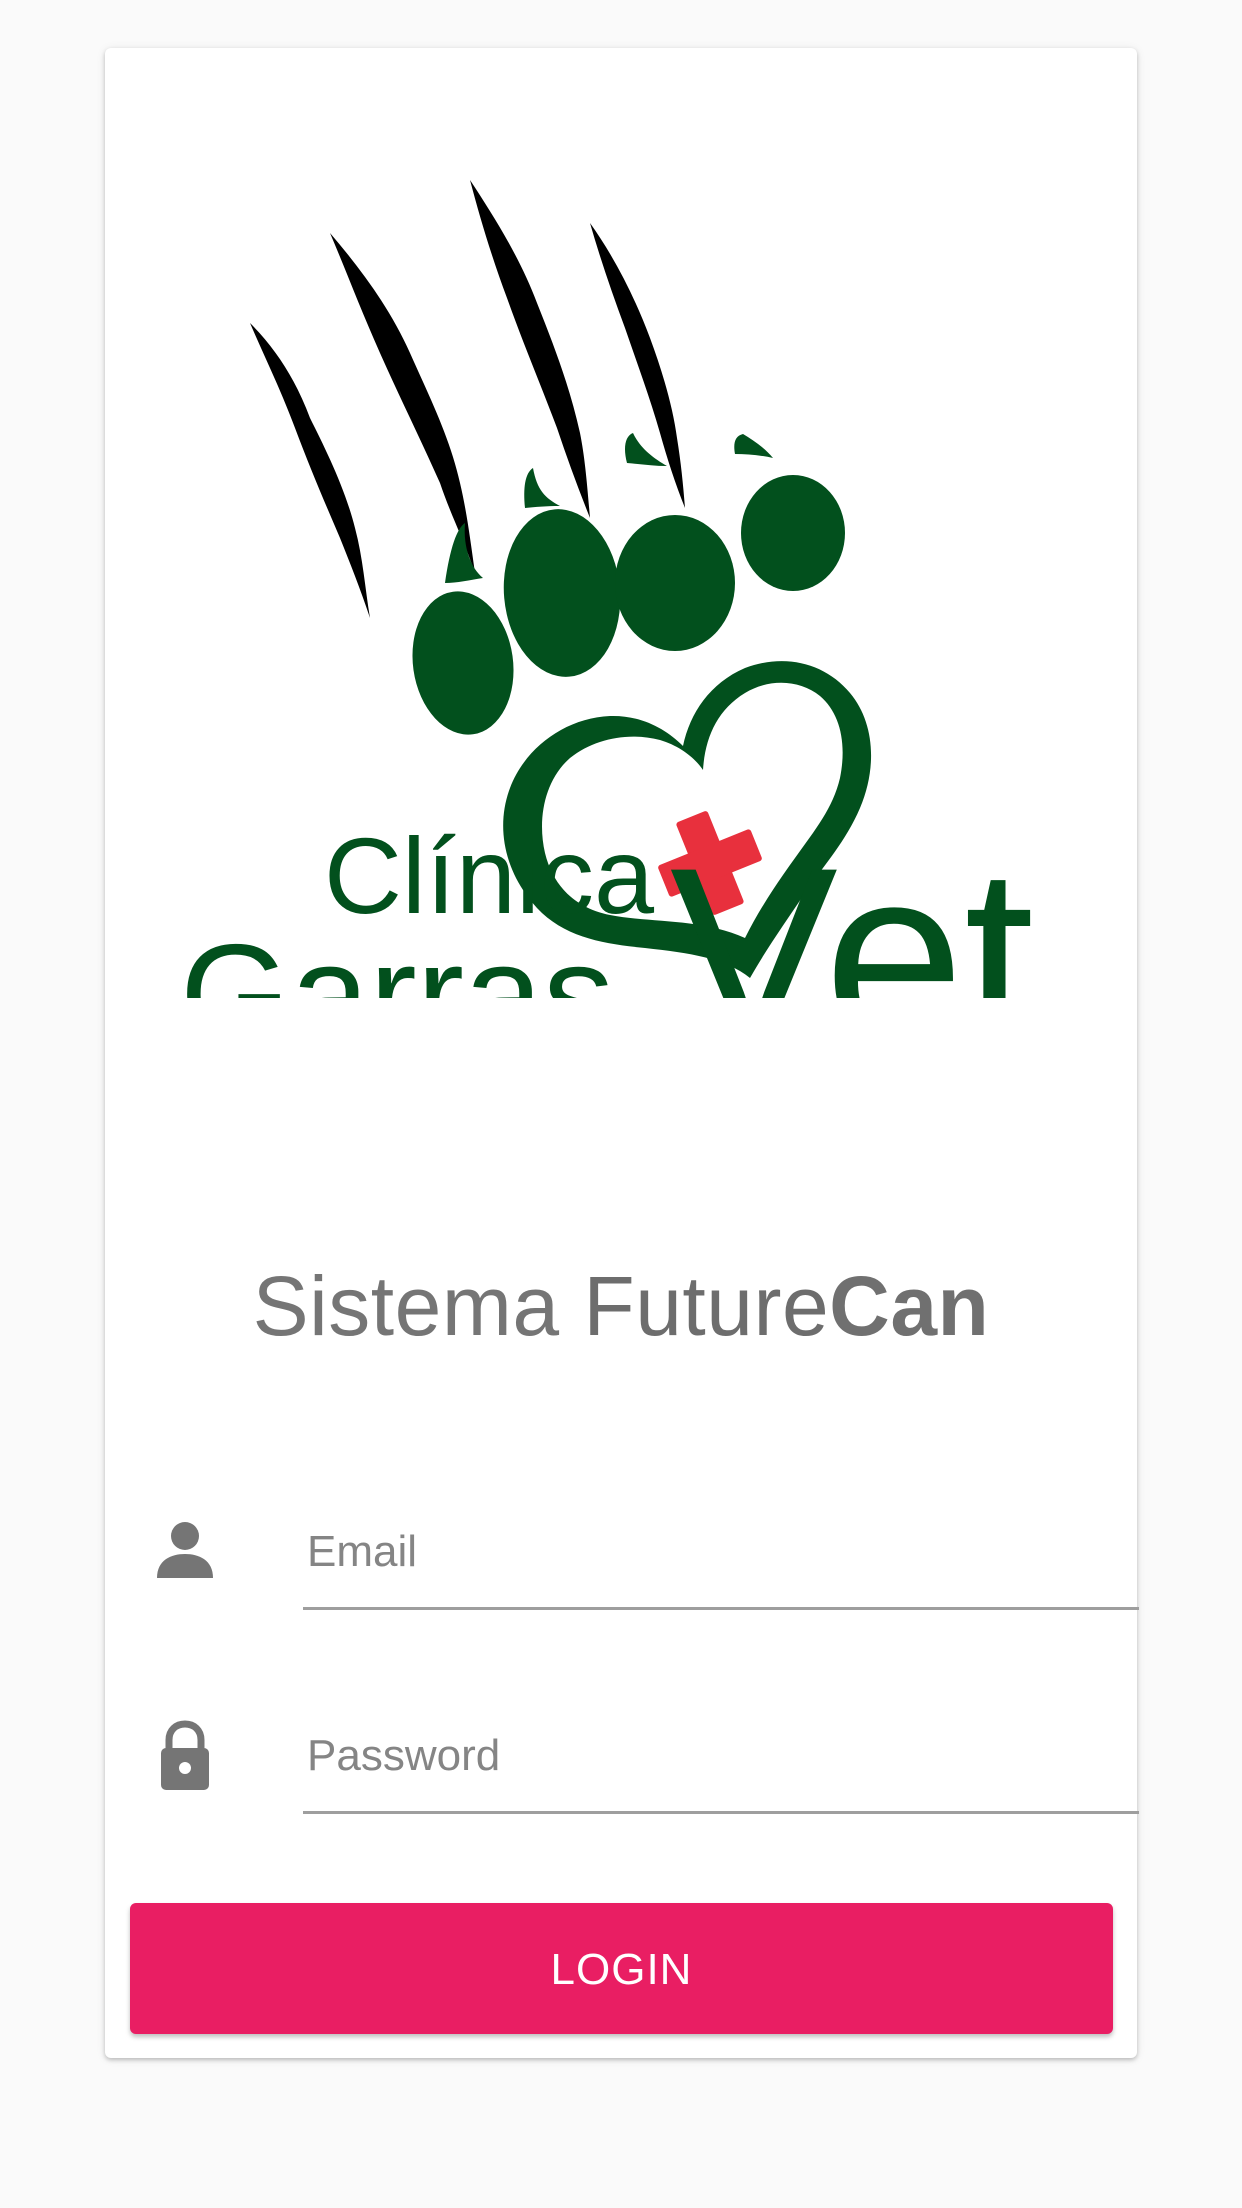 This screenshot has height=2208, width=1242. I want to click on email-field-row, so click(647, 1556).